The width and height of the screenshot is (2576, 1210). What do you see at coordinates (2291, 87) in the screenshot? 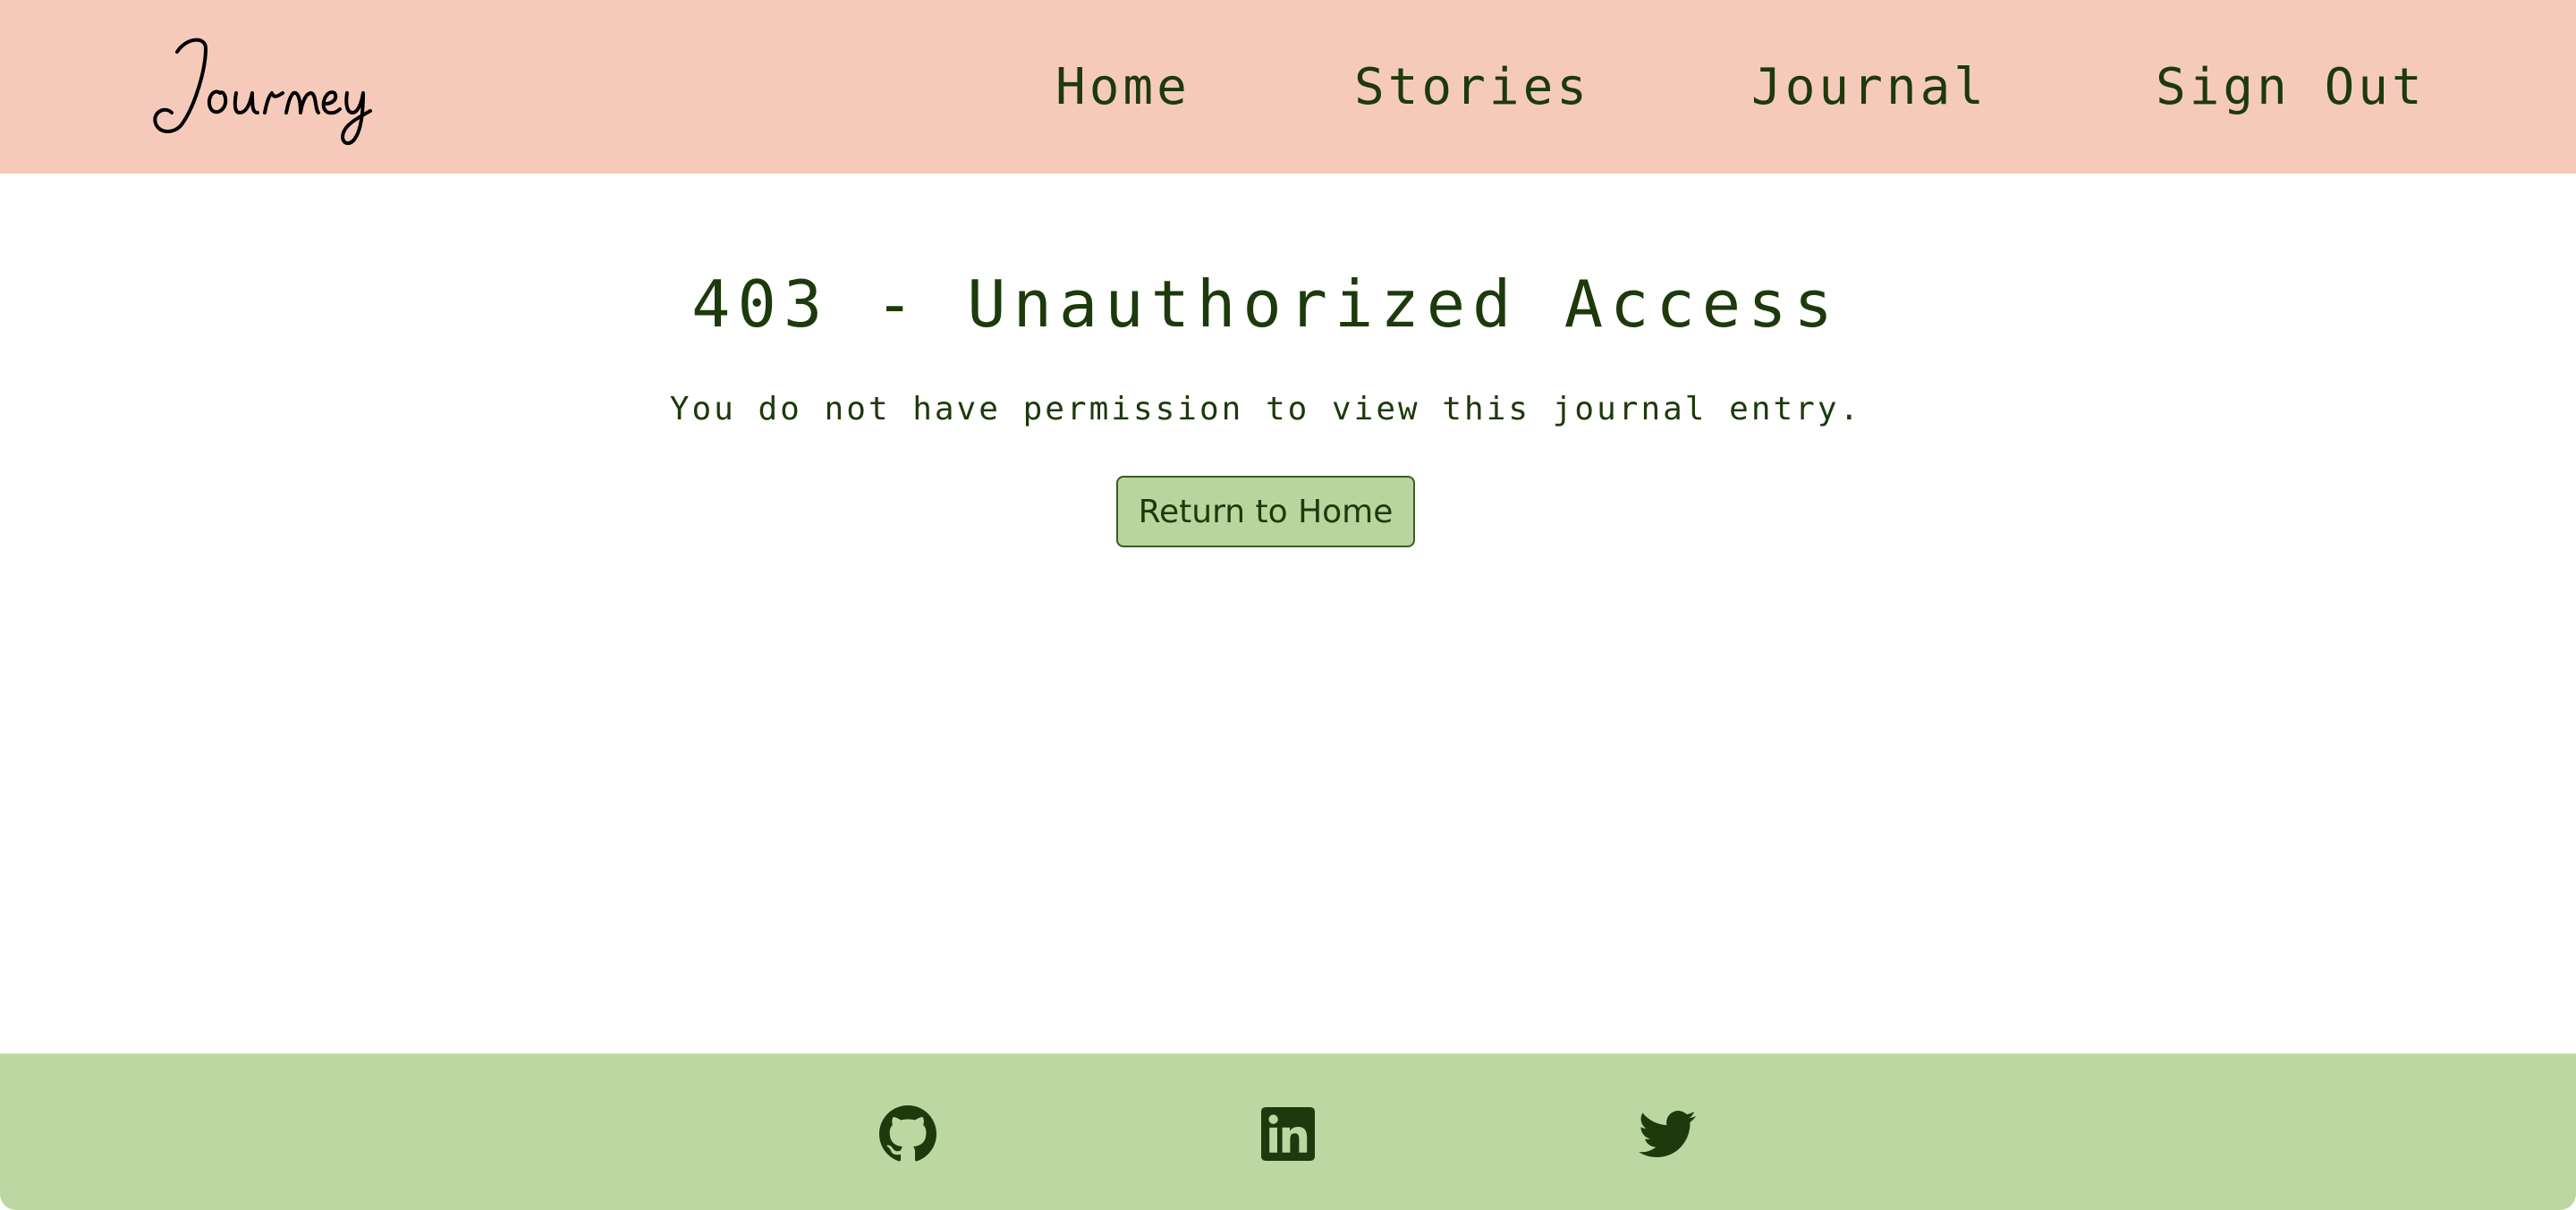
I see `nav-sign-out: Sign Out` at bounding box center [2291, 87].